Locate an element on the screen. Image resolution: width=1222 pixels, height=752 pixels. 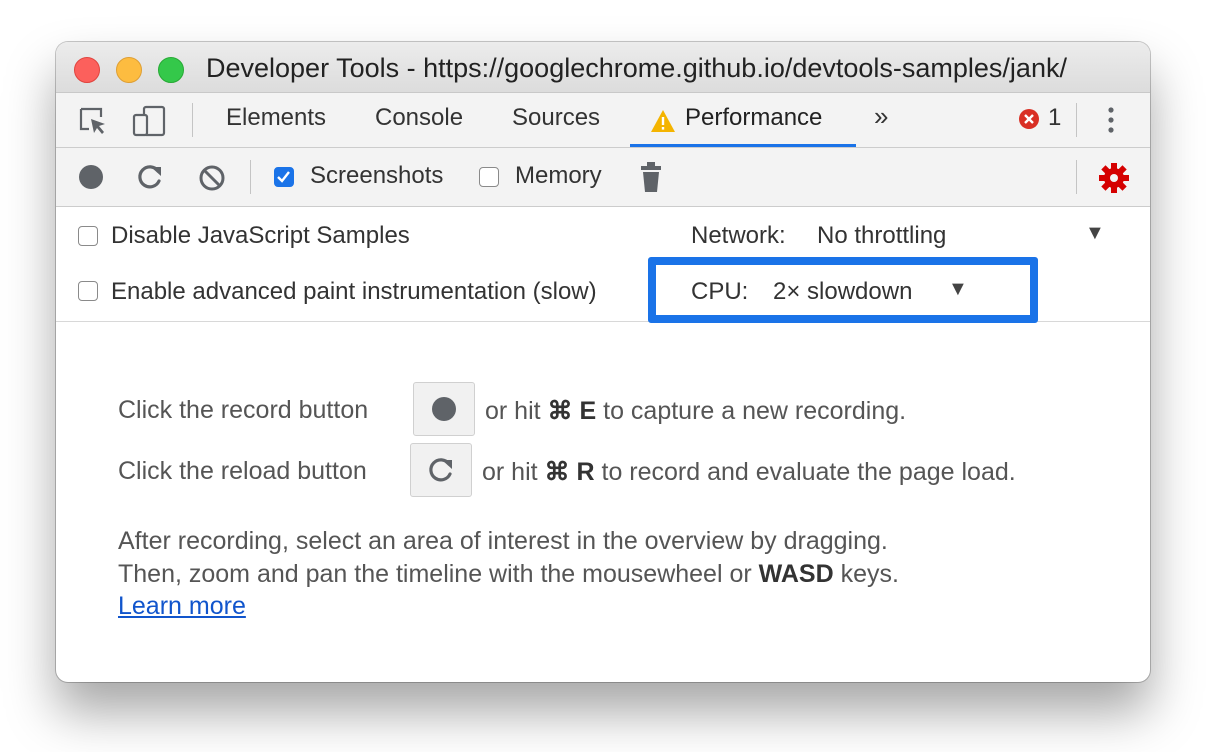
advanced-paint-checkbox is located at coordinates (88, 291).